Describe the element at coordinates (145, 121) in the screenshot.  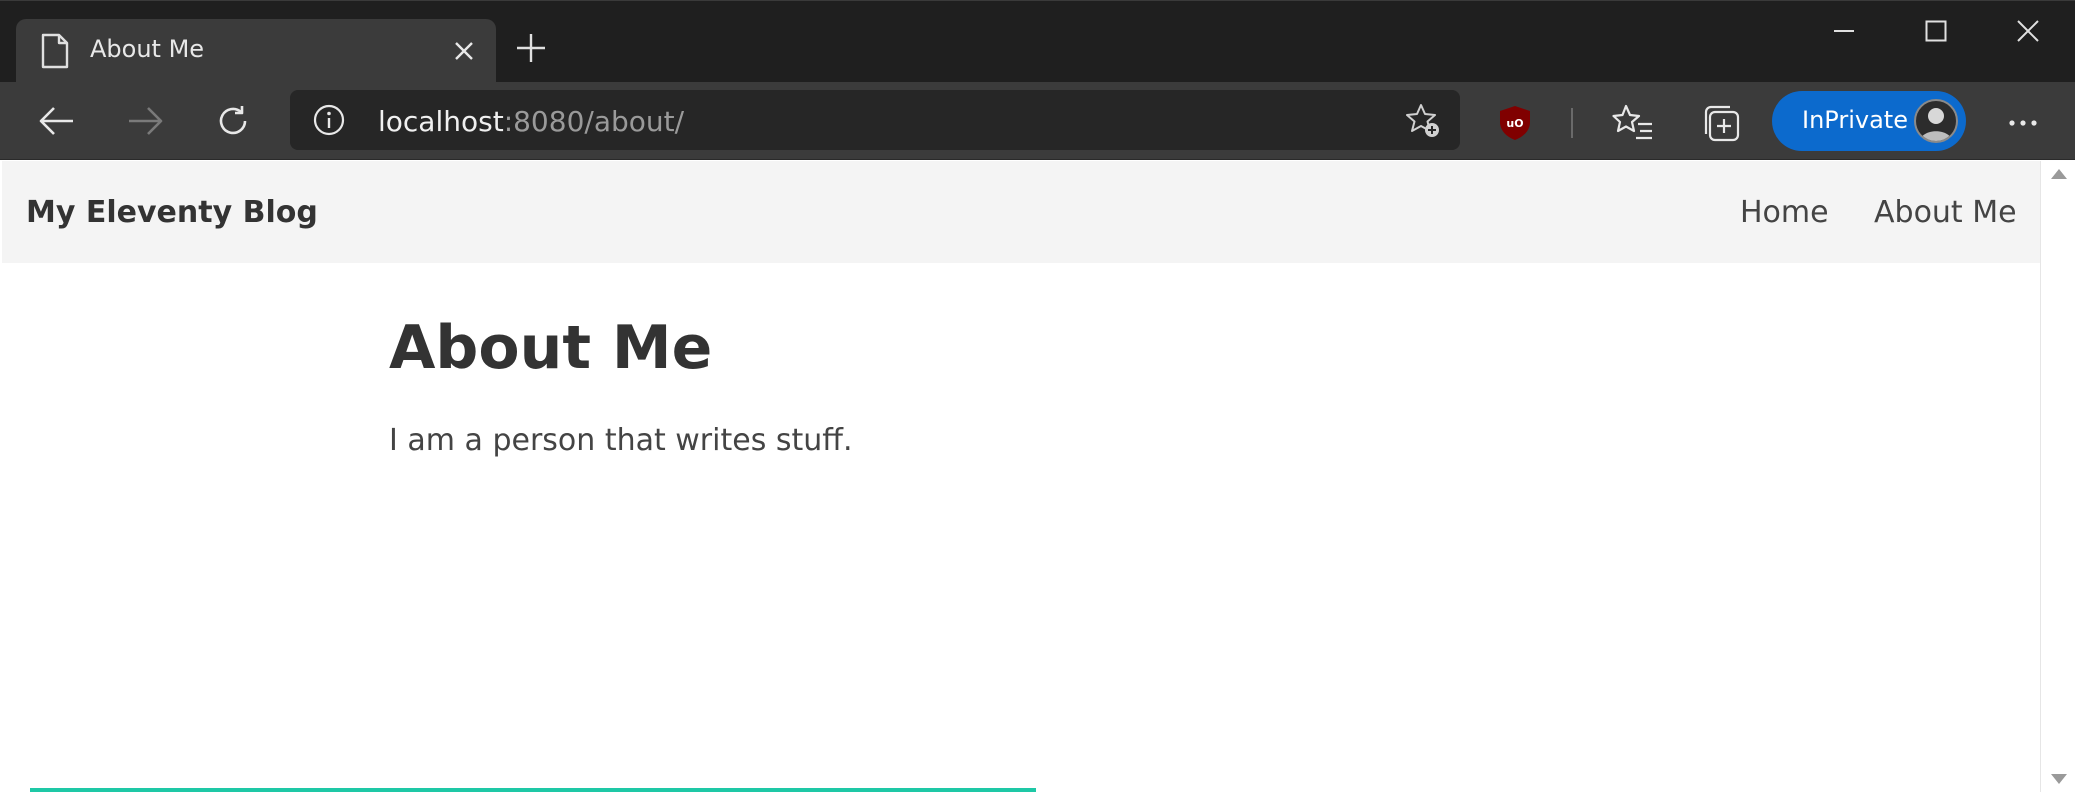
I see `forward-arrow-icon` at that location.